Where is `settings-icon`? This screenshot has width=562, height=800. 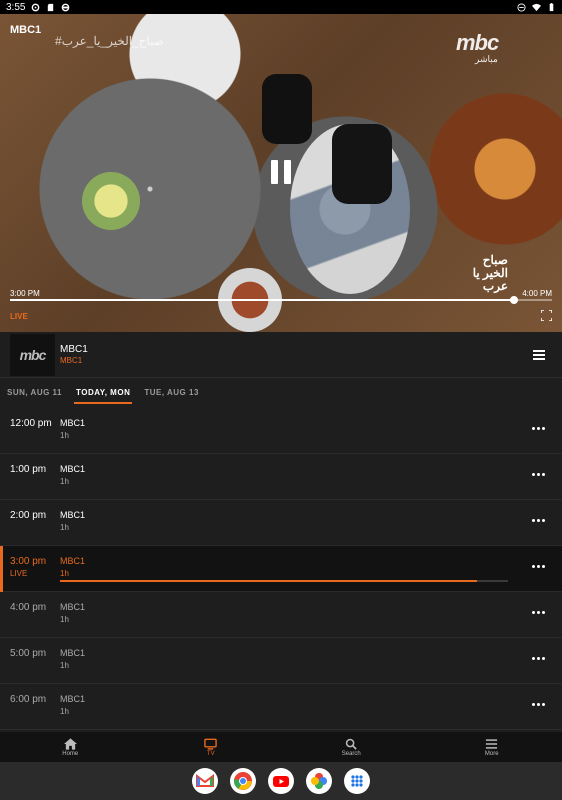
settings-icon is located at coordinates (36, 7).